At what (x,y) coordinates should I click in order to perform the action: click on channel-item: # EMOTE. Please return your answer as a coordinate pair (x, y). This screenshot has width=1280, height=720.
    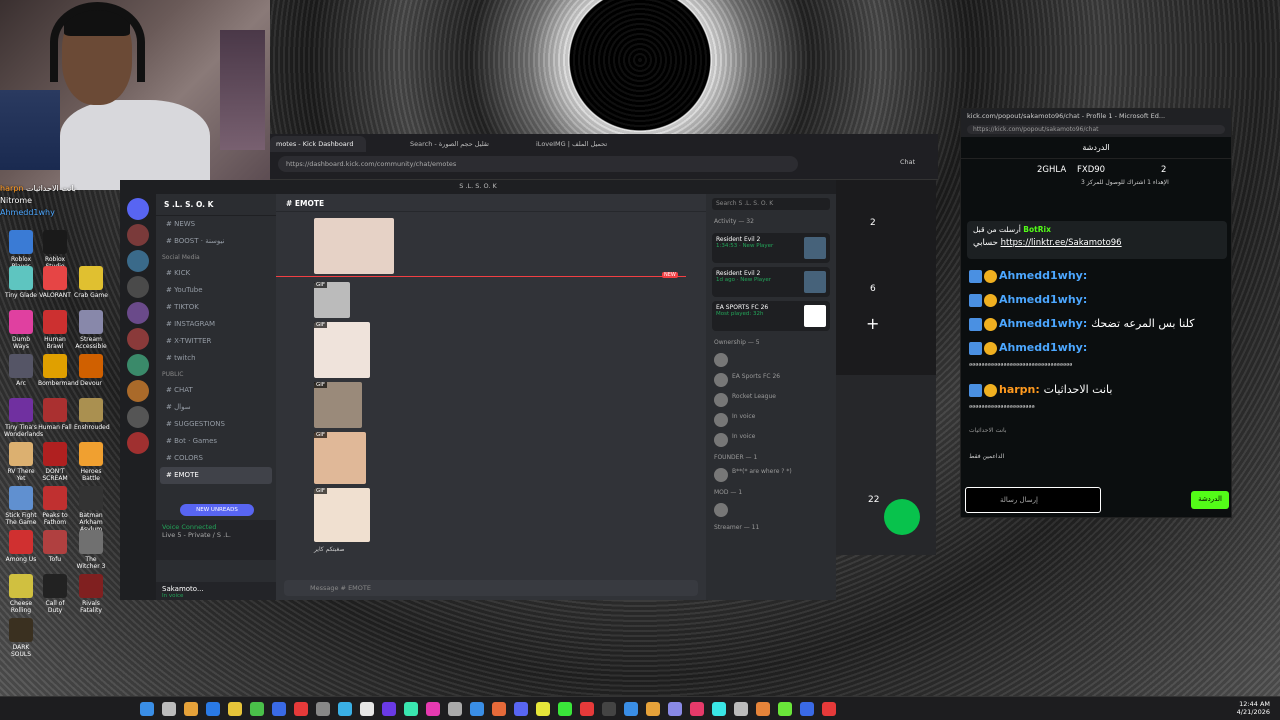
    Looking at the image, I should click on (216, 475).